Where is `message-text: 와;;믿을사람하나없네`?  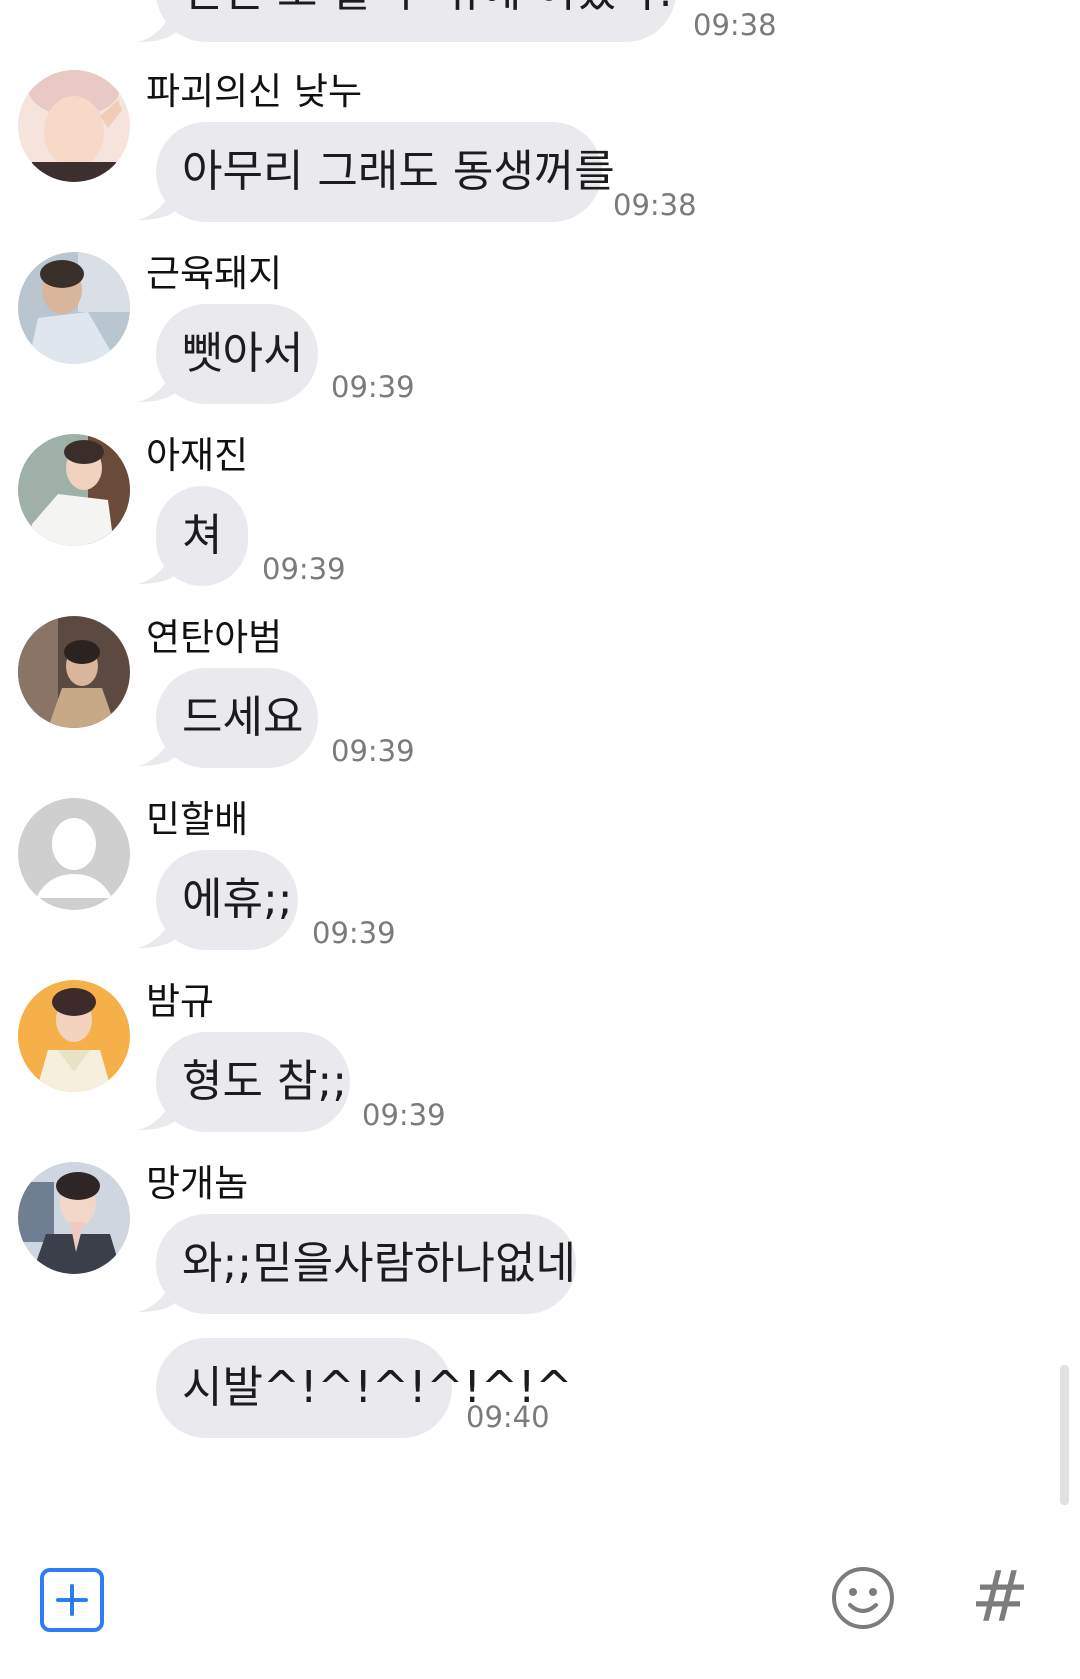
message-text: 와;;믿을사람하나없네 is located at coordinates (379, 1263).